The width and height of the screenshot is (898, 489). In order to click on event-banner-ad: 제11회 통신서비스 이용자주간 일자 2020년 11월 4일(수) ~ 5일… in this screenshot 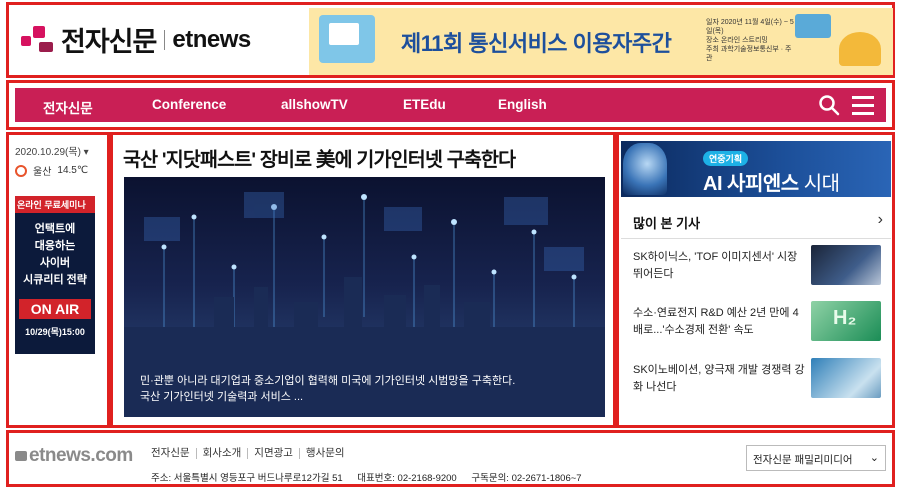, I will do `click(601, 41)`.